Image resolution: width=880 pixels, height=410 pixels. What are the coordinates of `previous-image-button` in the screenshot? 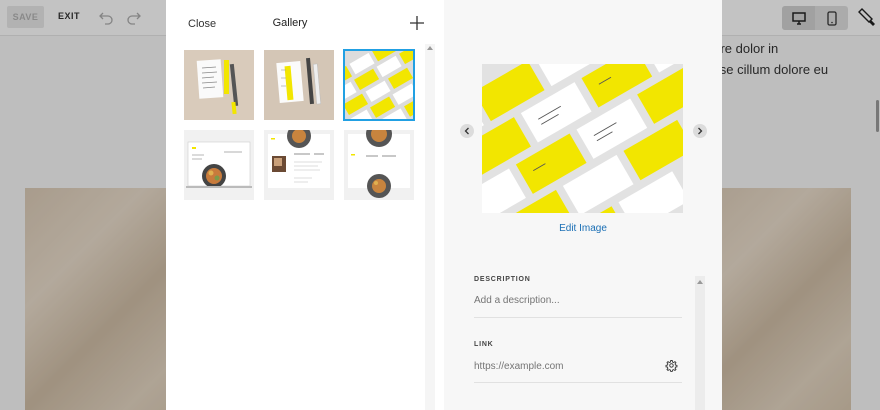 It's located at (467, 131).